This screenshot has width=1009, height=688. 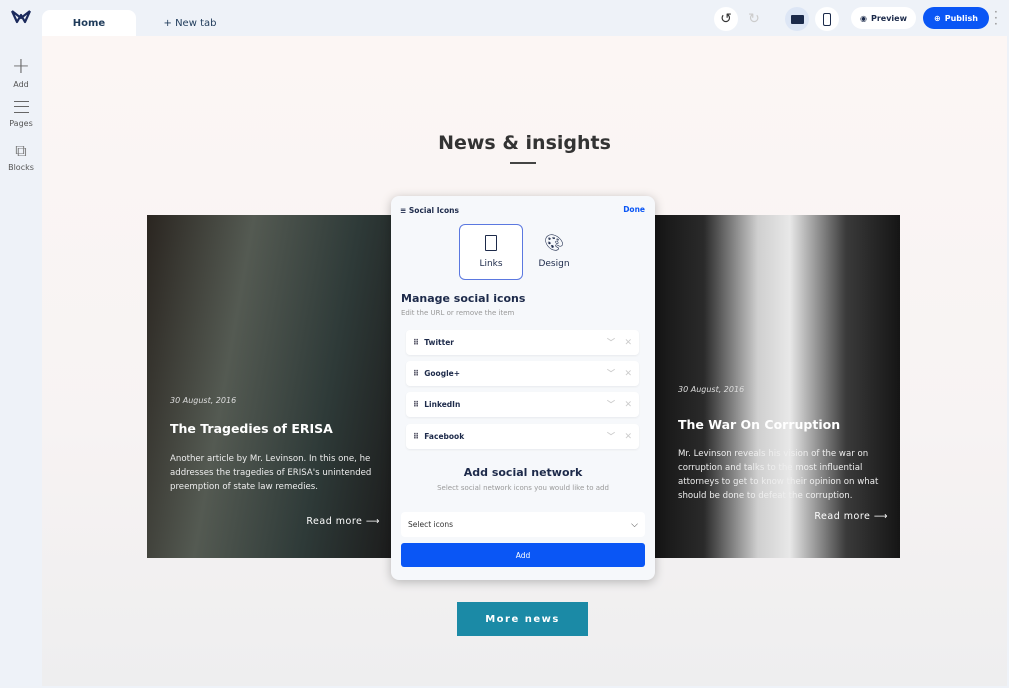 What do you see at coordinates (444, 436) in the screenshot?
I see `item-label: Facebook` at bounding box center [444, 436].